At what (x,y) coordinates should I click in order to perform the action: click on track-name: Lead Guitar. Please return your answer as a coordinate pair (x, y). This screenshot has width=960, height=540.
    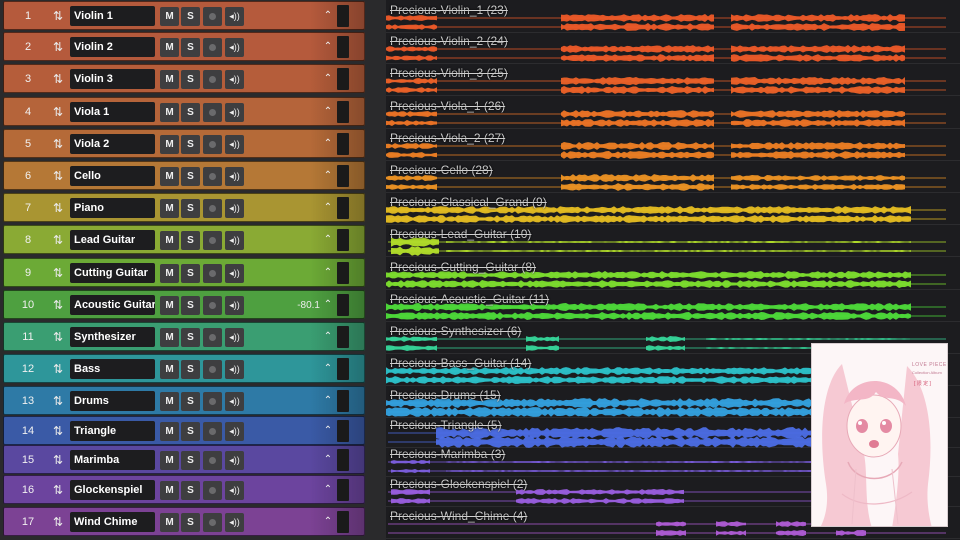
    Looking at the image, I should click on (112, 240).